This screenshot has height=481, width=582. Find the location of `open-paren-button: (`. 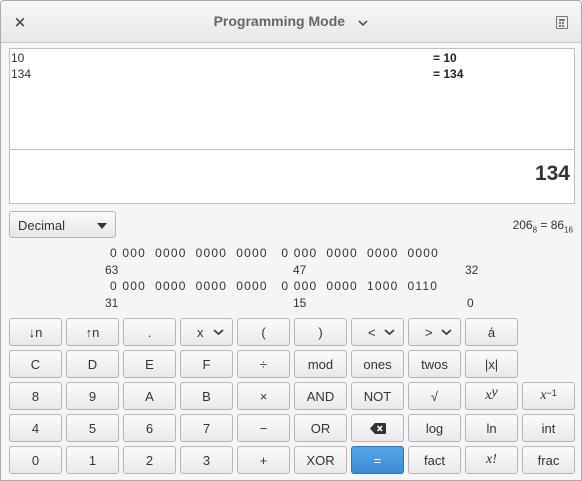

open-paren-button: ( is located at coordinates (263, 332).